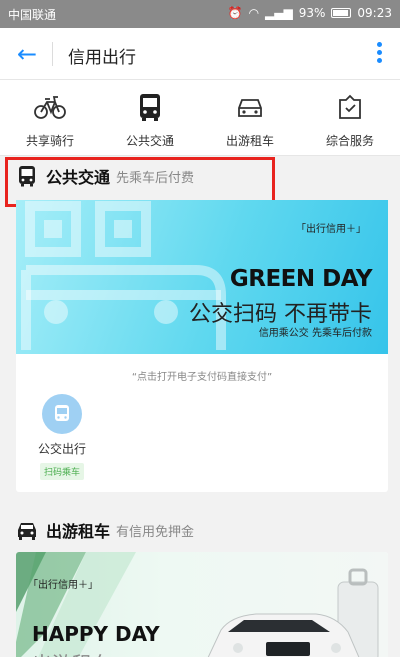 Image resolution: width=400 pixels, height=657 pixels. Describe the element at coordinates (155, 532) in the screenshot. I see `section-subtitle: 有信用免押金` at that location.